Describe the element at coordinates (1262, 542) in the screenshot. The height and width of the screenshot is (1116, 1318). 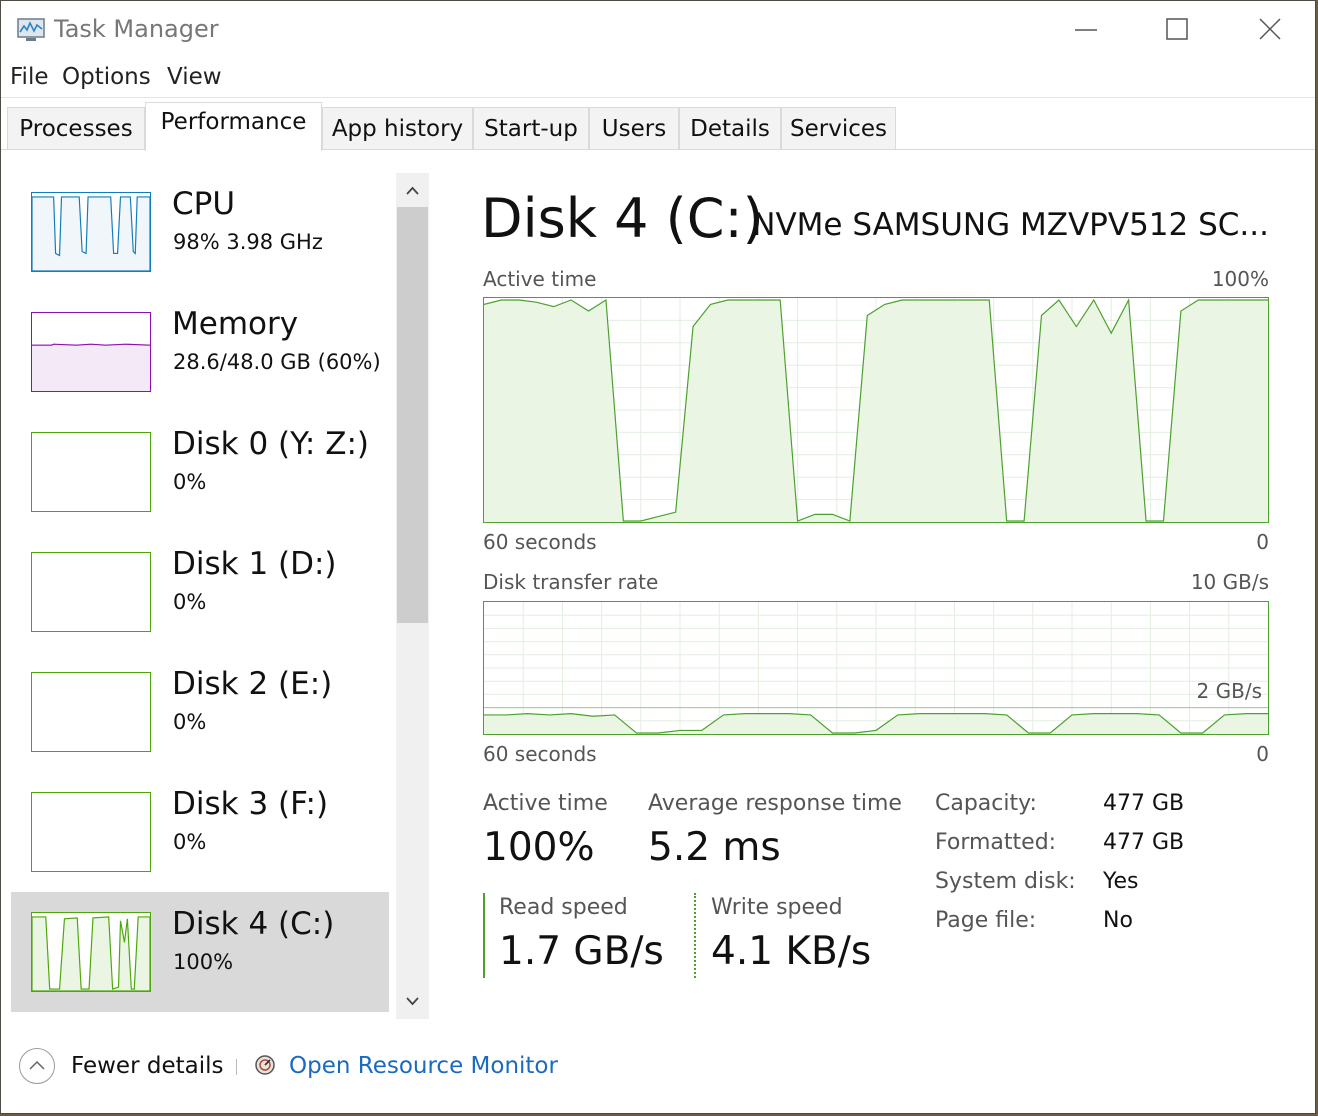
I see `active-time-chart-min: 0` at that location.